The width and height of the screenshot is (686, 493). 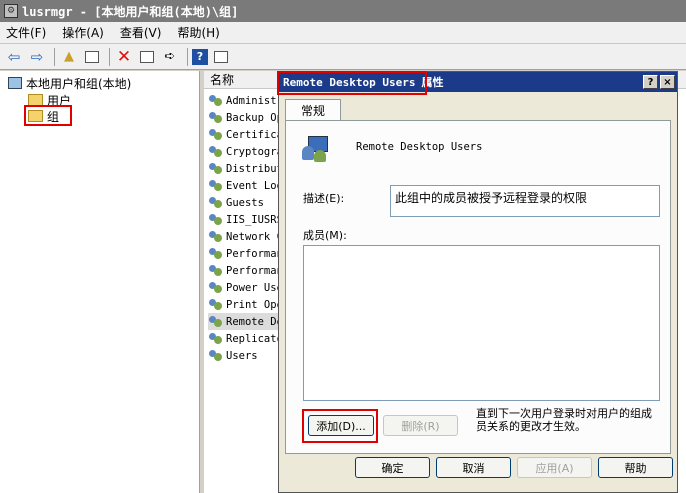 I want to click on export-icon: ➪, so click(x=170, y=57).